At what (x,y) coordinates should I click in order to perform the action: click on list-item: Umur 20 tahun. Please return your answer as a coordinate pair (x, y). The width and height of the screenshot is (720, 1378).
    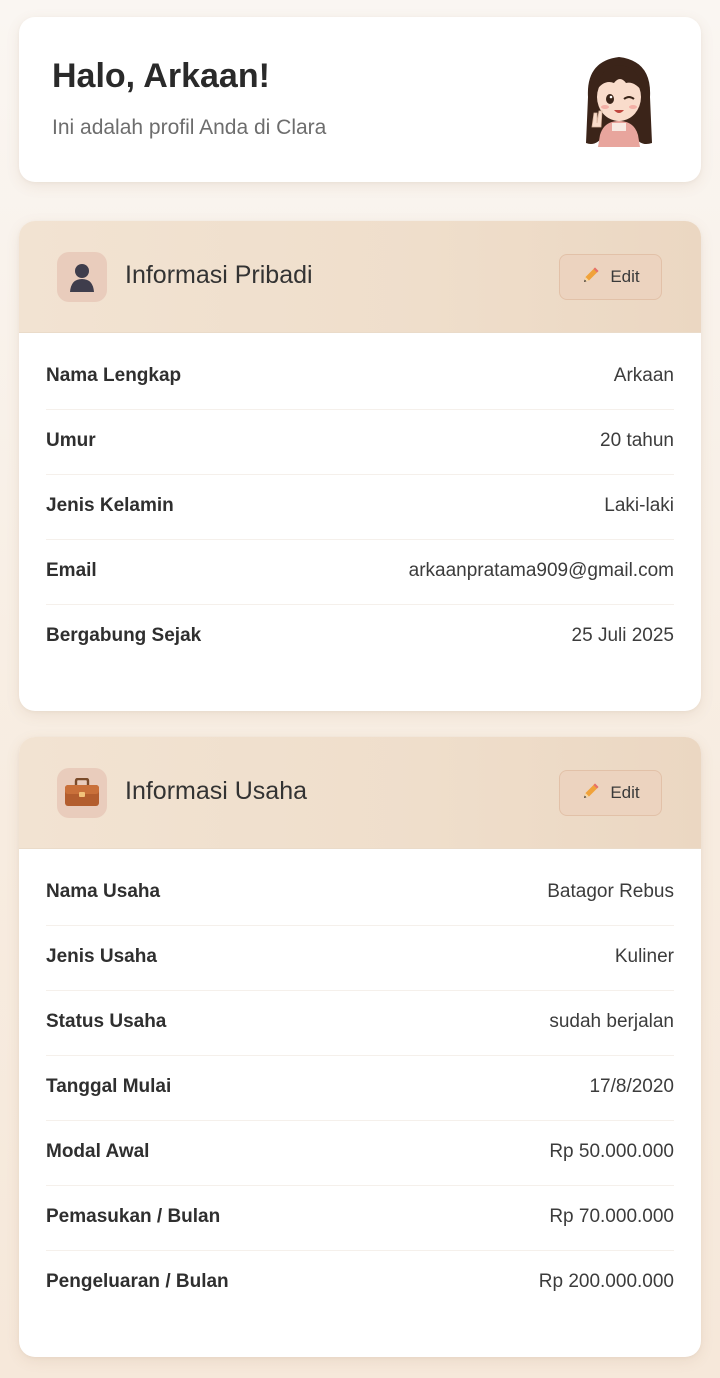
    Looking at the image, I should click on (360, 442).